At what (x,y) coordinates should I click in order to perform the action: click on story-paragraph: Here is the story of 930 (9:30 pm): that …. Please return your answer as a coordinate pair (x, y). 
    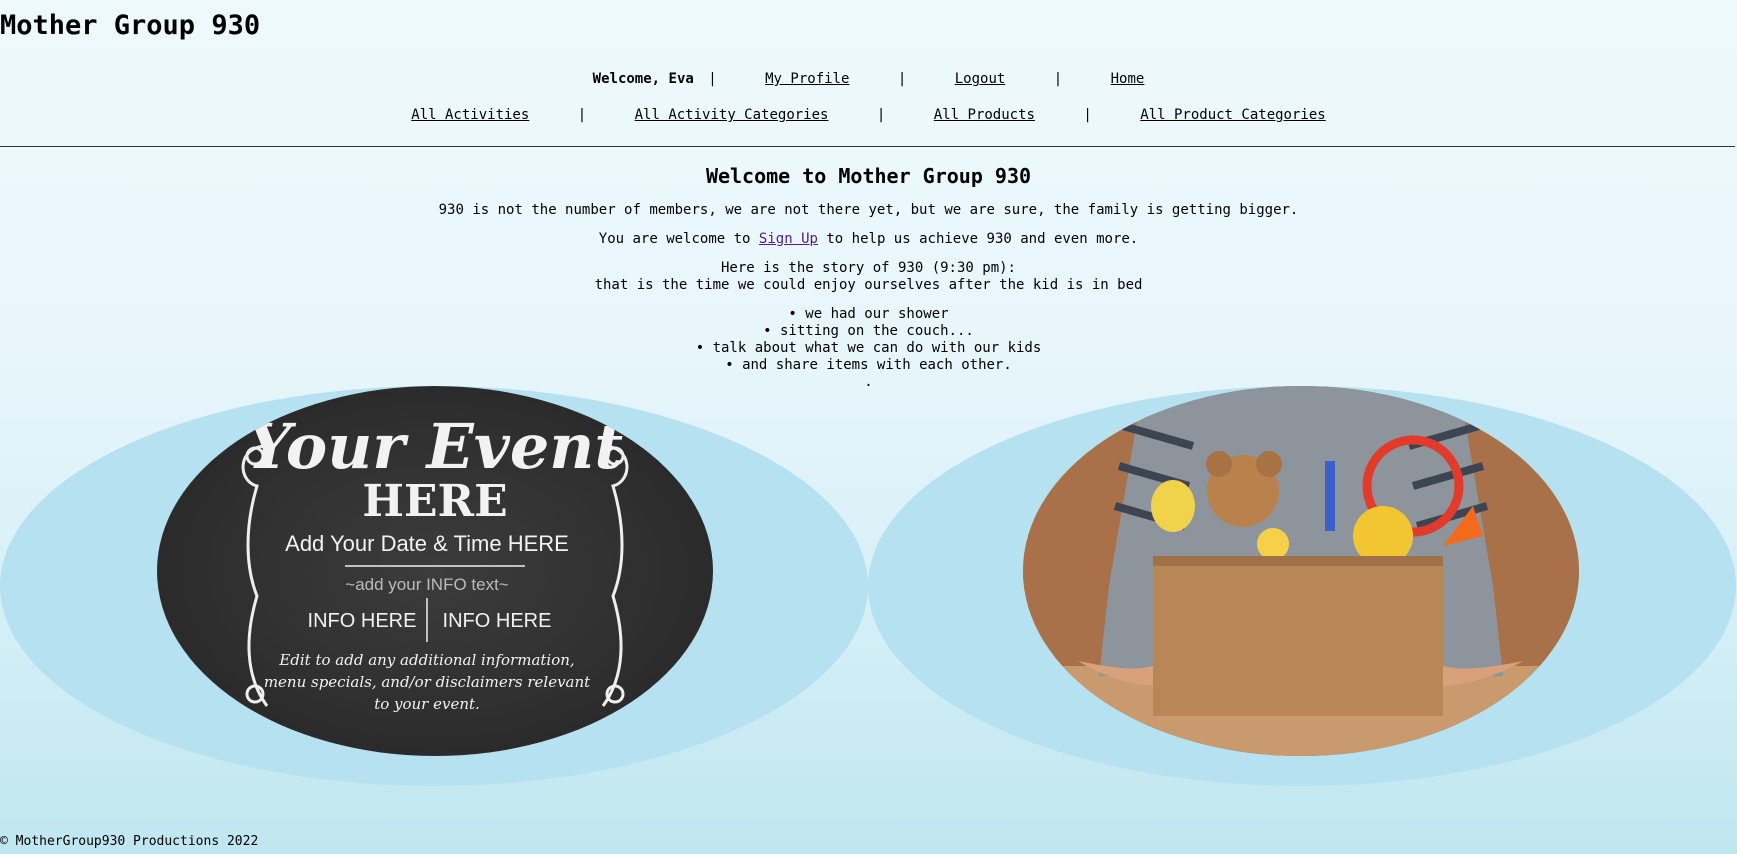
    Looking at the image, I should click on (868, 277).